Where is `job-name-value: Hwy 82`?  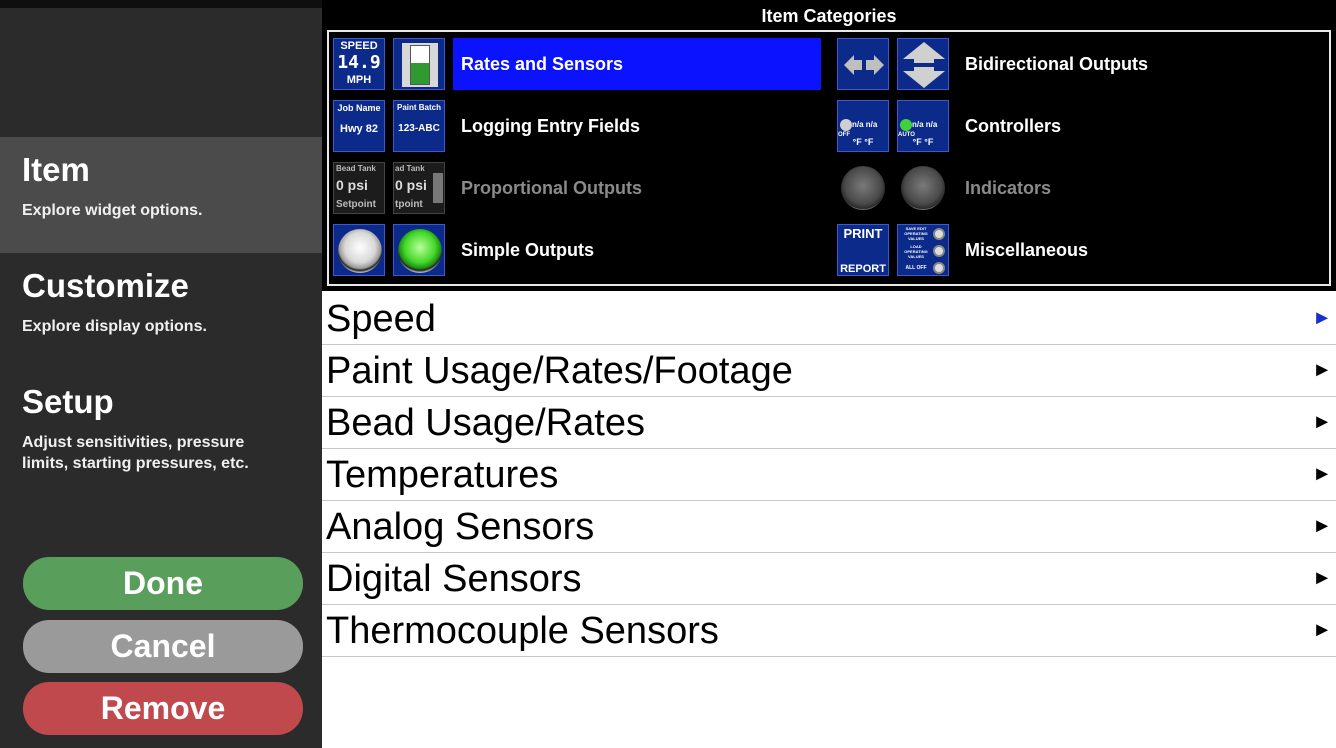 job-name-value: Hwy 82 is located at coordinates (359, 129).